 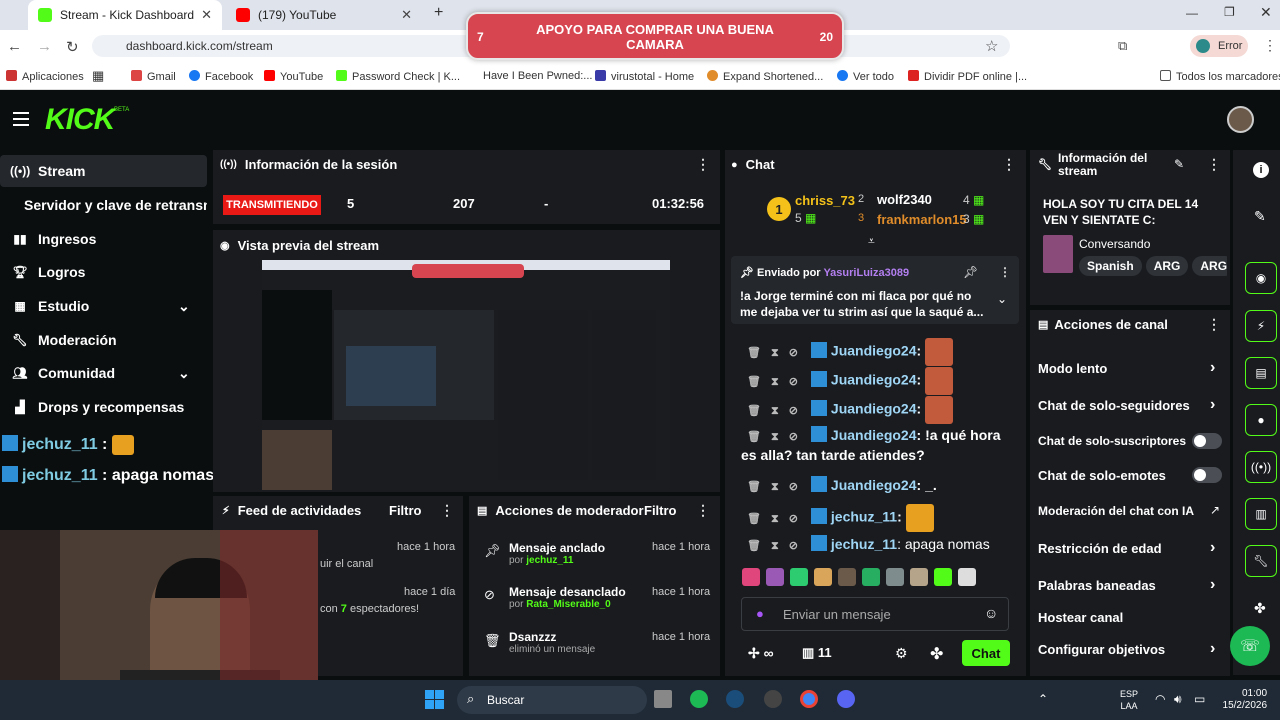 I want to click on sidebar-item-income: ▮▮ Ingresos, so click(x=103, y=239).